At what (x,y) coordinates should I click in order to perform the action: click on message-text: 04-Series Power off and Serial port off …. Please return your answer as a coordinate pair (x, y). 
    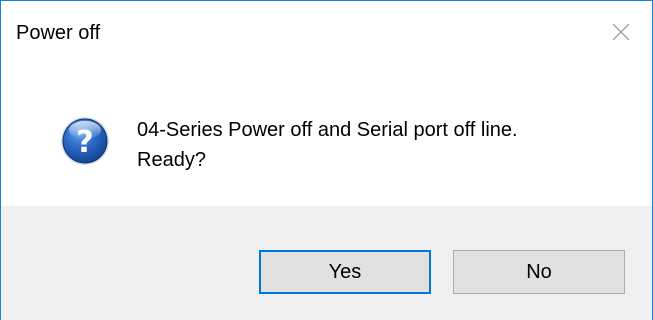
    Looking at the image, I should click on (327, 145).